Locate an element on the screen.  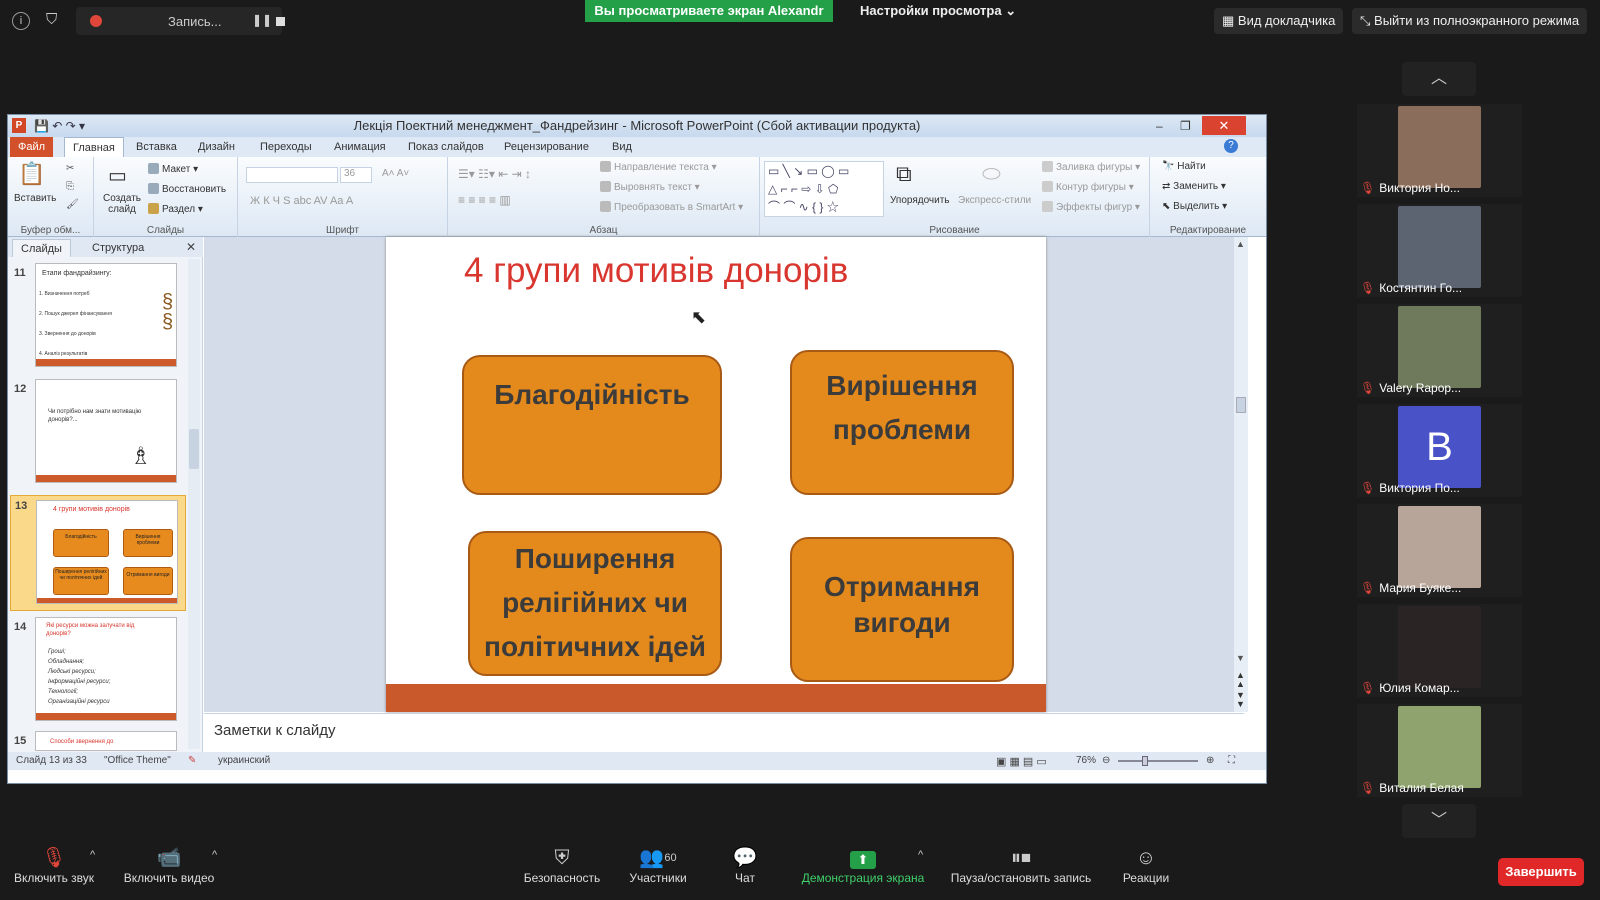
zoom-level: 76% is located at coordinates (1086, 760).